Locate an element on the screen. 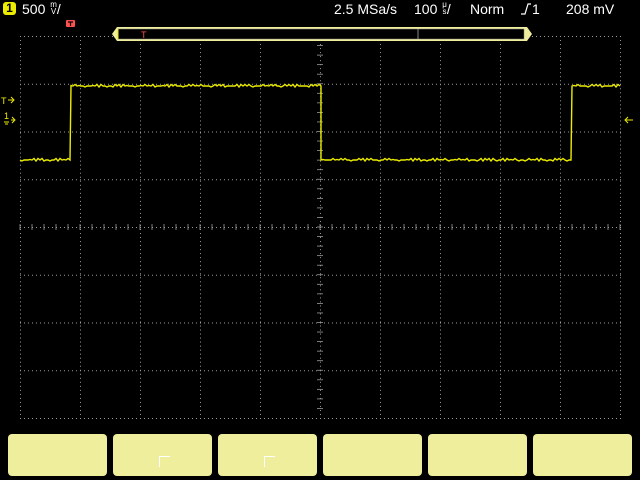 Image resolution: width=640 pixels, height=480 pixels. channel-1-ground-marker: 1 is located at coordinates (10, 118).